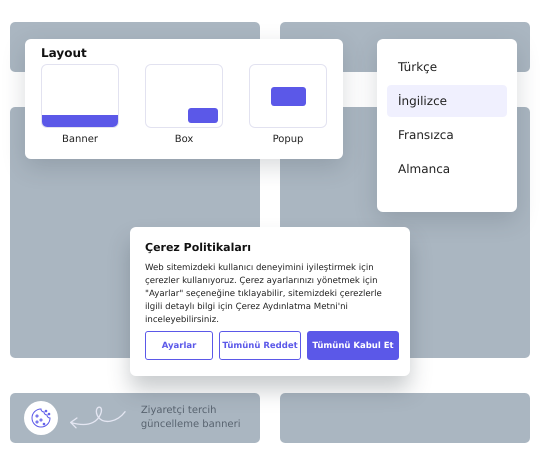  I want to click on option-label: Popup, so click(288, 139).